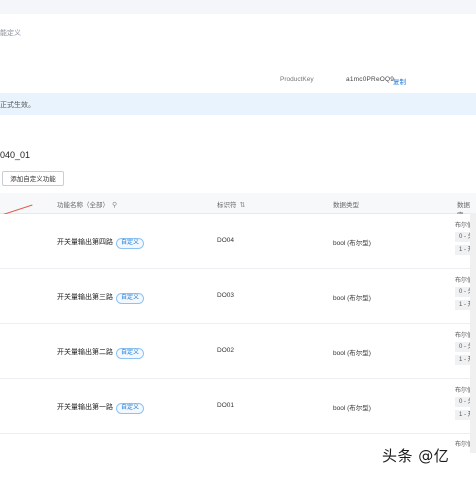 The width and height of the screenshot is (476, 477). I want to click on column-function-name: 功能名称（全部） ⚲, so click(87, 204).